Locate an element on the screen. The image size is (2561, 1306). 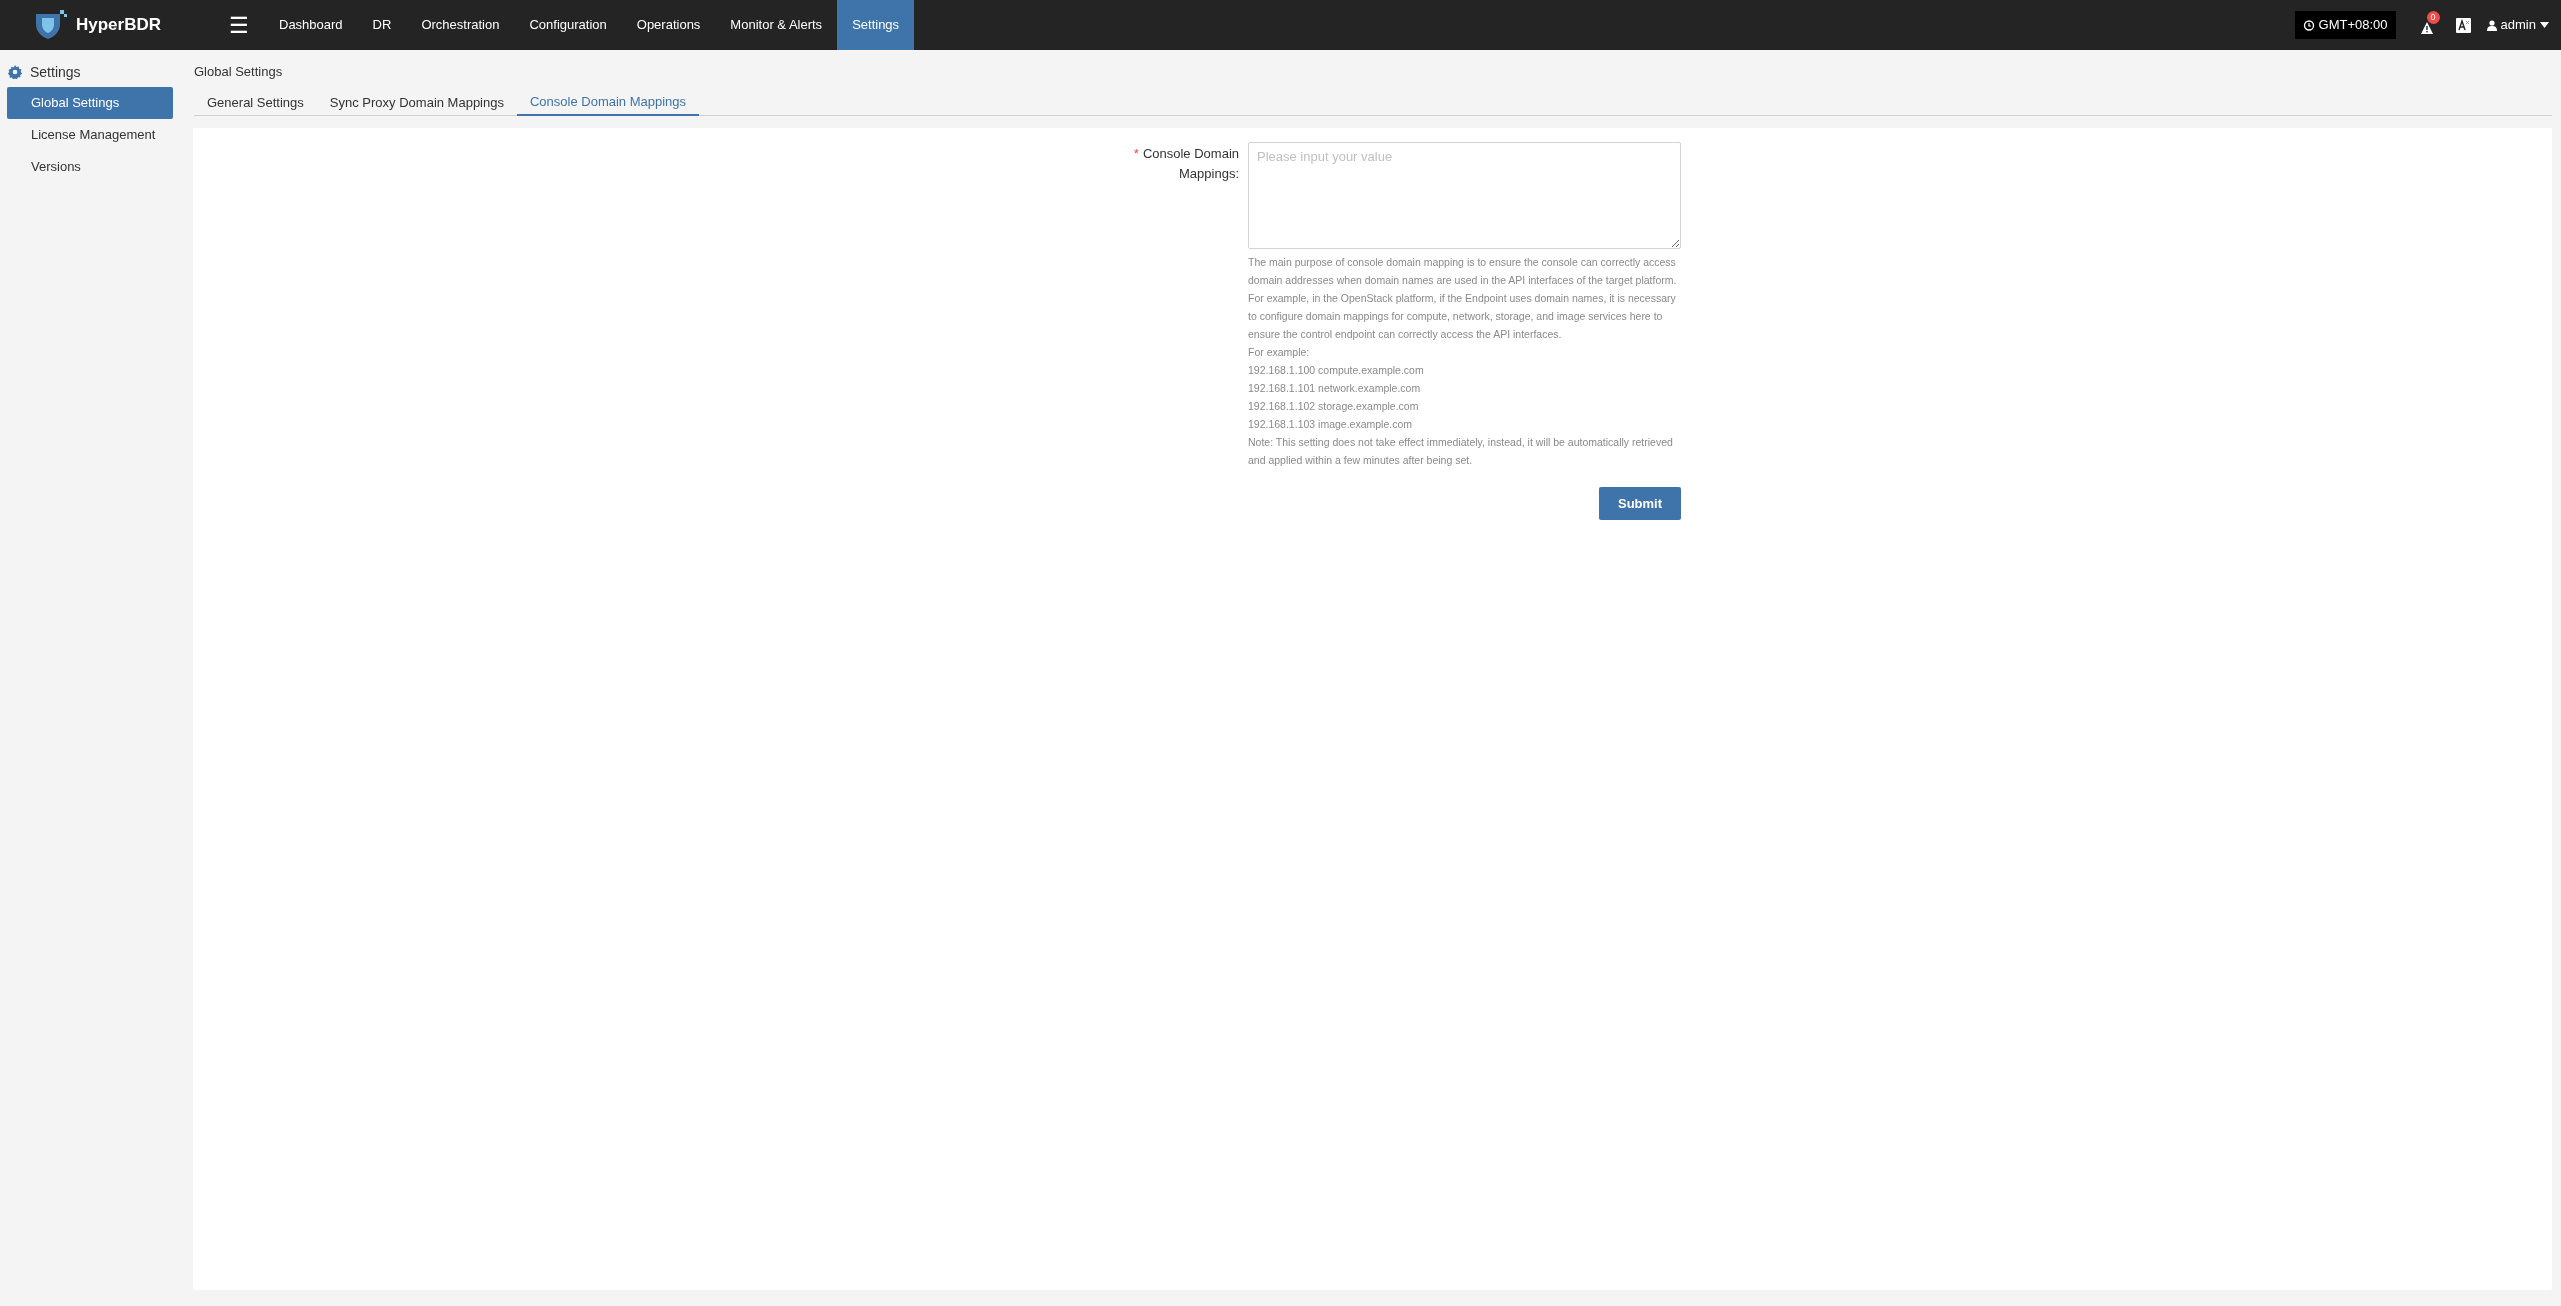
sidebar-item: License Management is located at coordinates (90, 135).